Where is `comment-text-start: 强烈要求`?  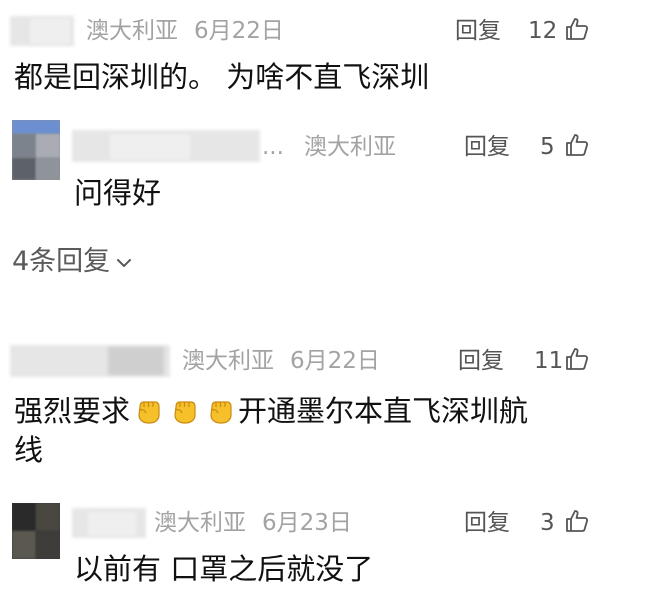
comment-text-start: 强烈要求 is located at coordinates (72, 411).